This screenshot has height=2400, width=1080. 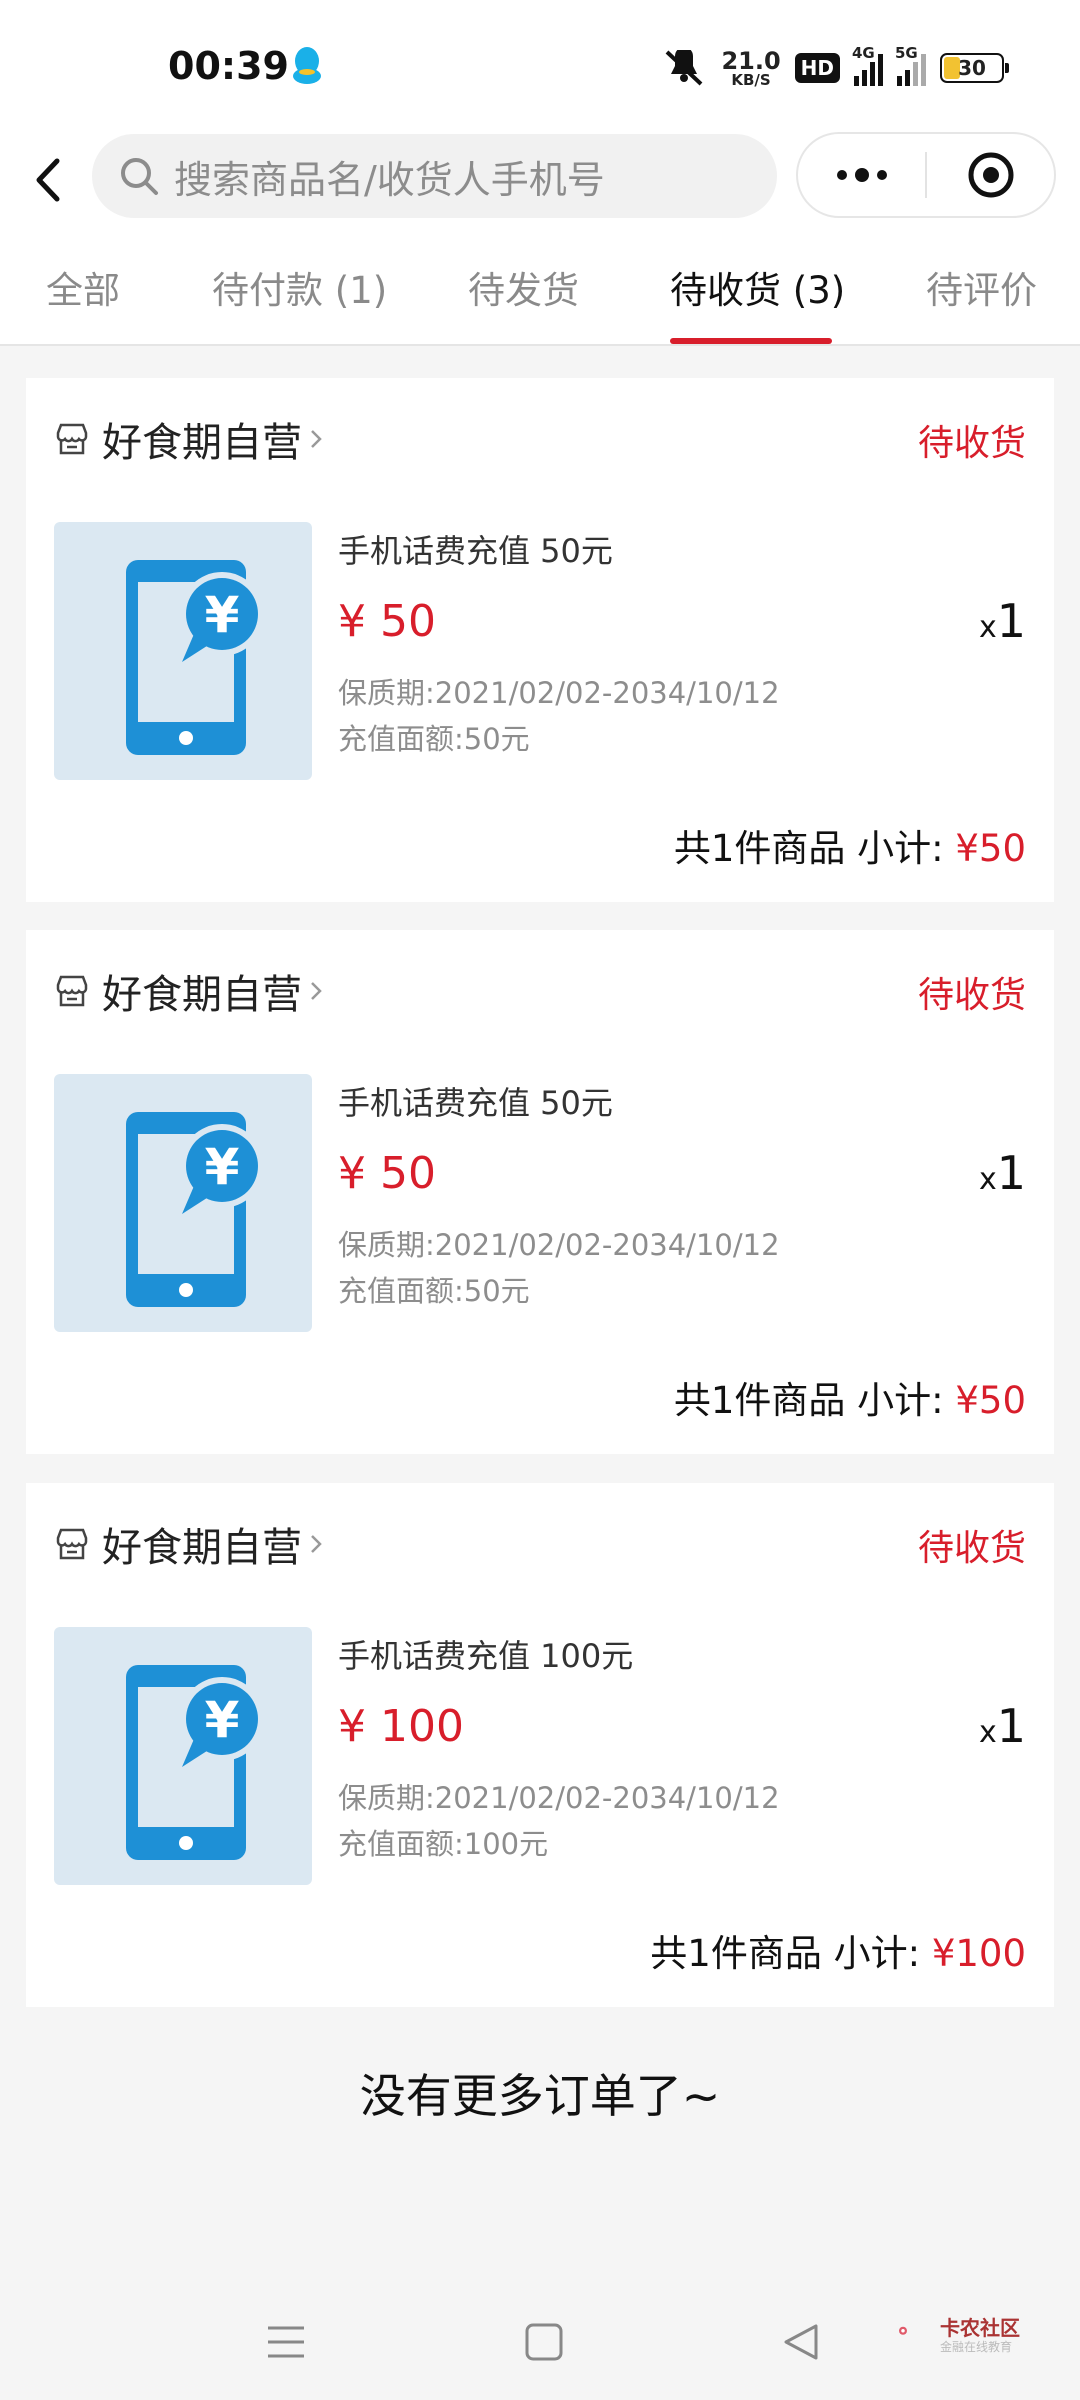 What do you see at coordinates (906, 53) in the screenshot?
I see `sim2-label: 5G` at bounding box center [906, 53].